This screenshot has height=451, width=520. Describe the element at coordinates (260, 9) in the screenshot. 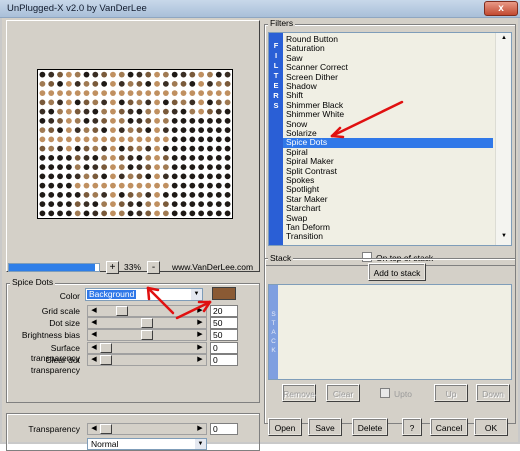

I see `title-bar: UnPlugged-X v2.0 by VanDerLee x` at that location.